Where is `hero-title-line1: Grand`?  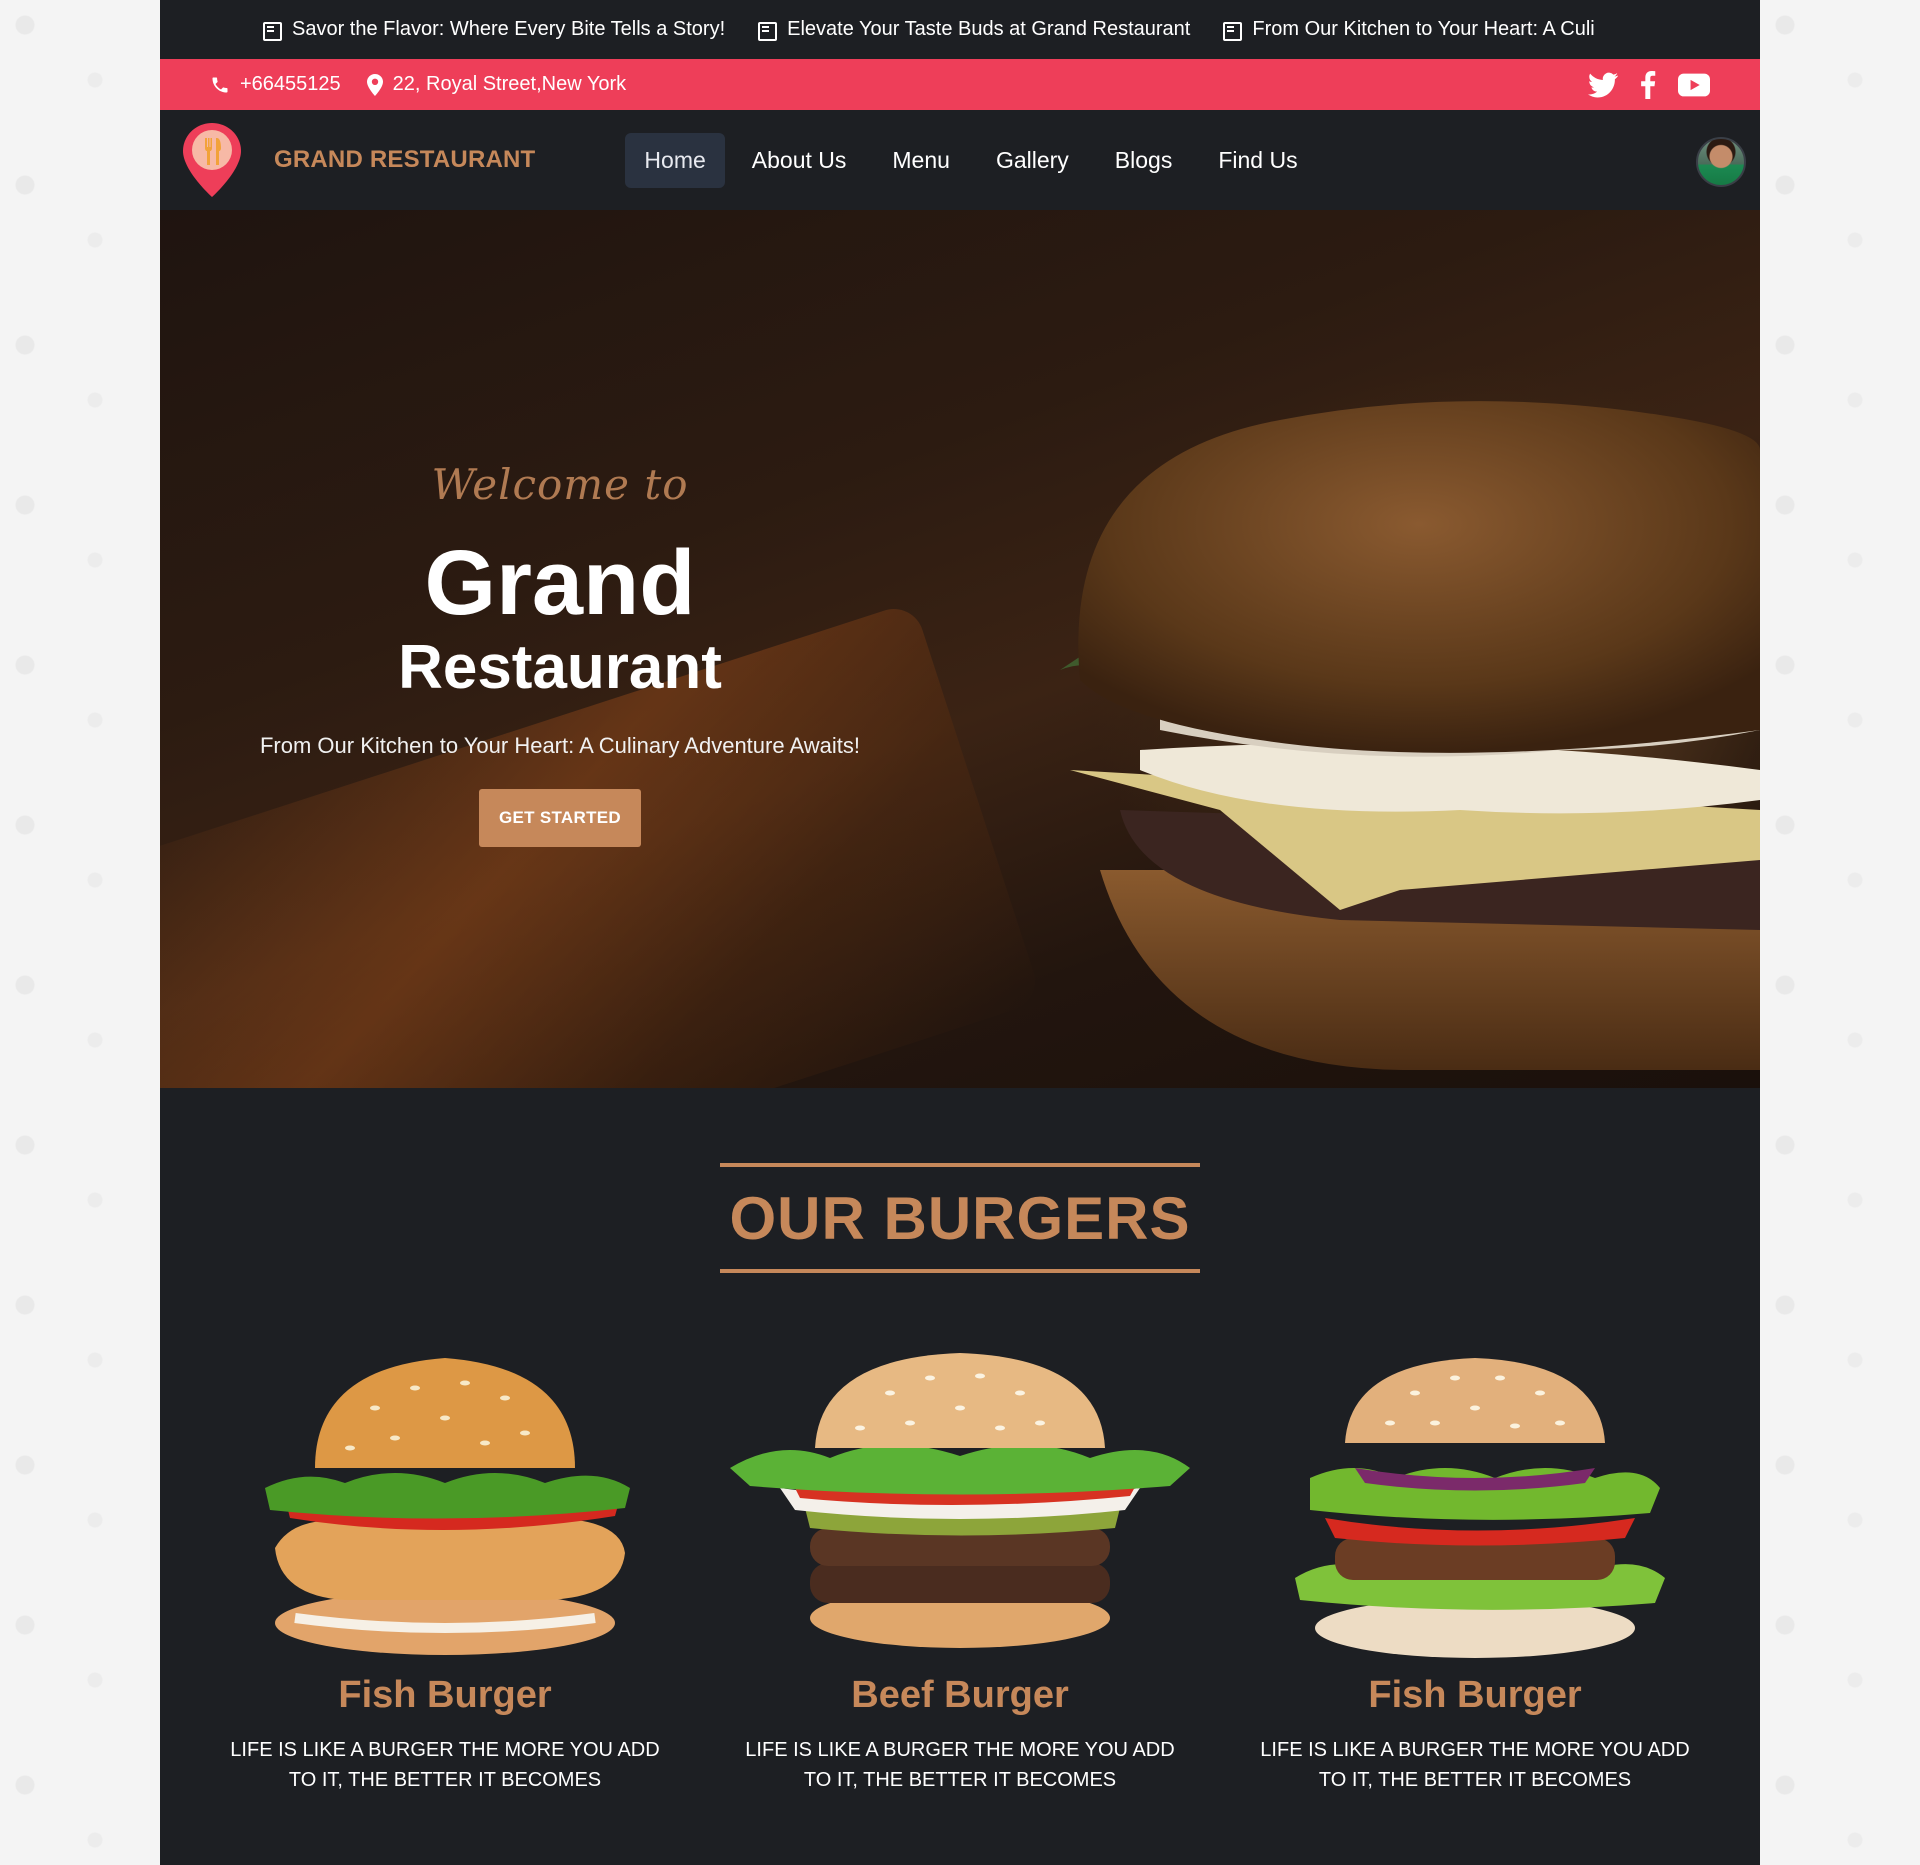
hero-title-line1: Grand is located at coordinates (560, 583).